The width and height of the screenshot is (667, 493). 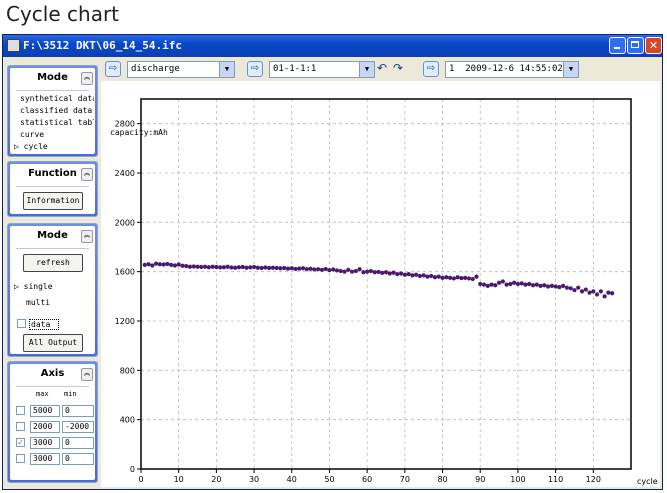 I want to click on information-button: Information, so click(x=53, y=201).